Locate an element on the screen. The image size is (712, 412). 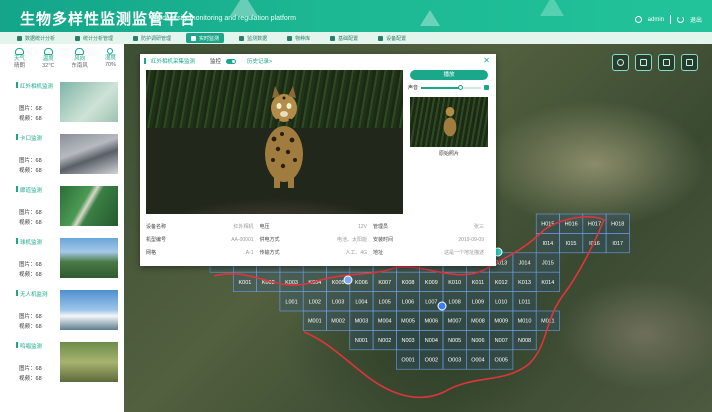
popup-title: 红外相机采集监测 is located at coordinates (173, 62).